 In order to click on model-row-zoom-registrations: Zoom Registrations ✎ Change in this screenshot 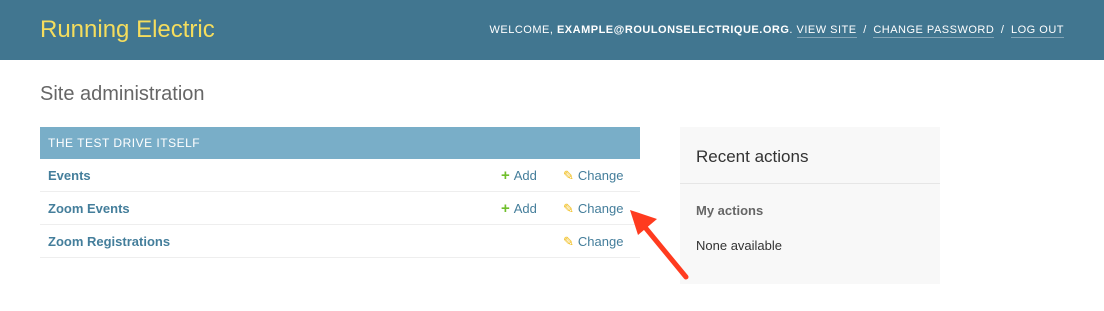, I will do `click(340, 241)`.